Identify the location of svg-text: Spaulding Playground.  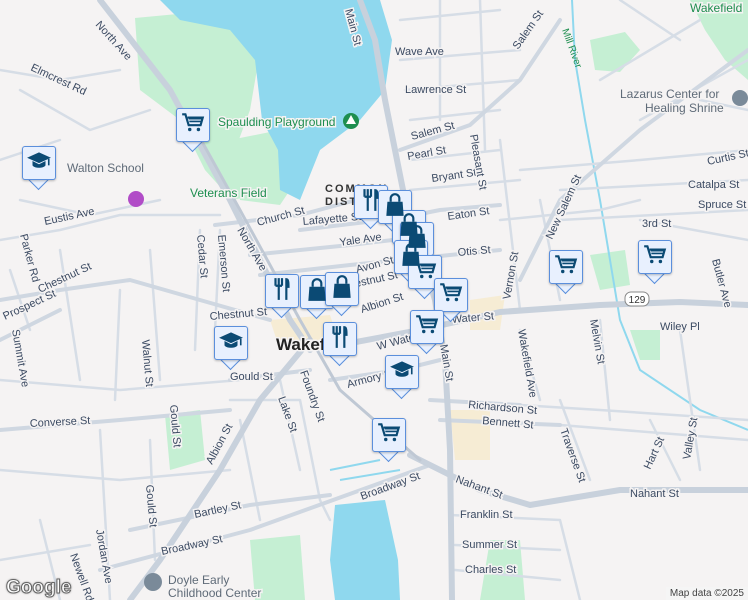
(276, 122).